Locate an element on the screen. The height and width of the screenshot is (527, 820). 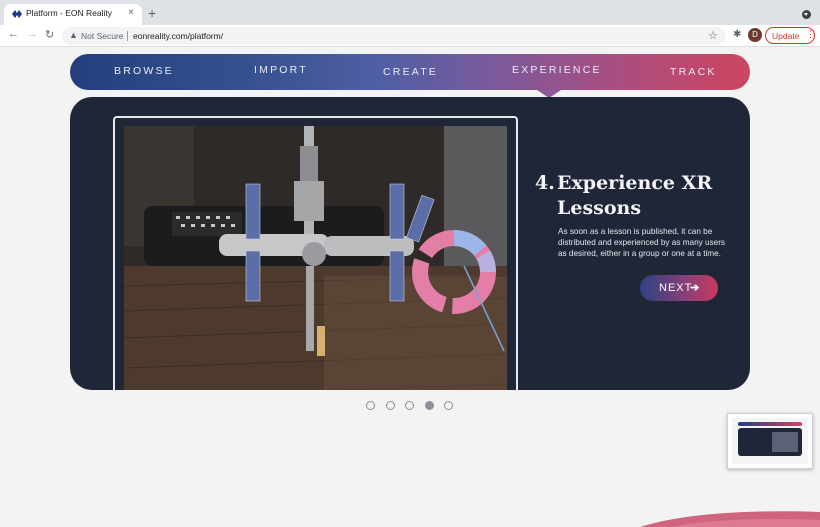
reload-icon: ↻ is located at coordinates (49, 34).